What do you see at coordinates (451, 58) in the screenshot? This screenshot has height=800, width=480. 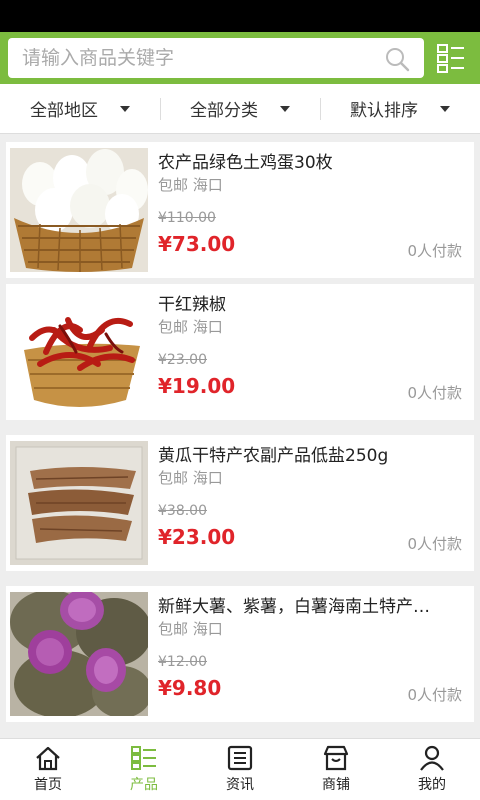 I see `category-menu-icon` at bounding box center [451, 58].